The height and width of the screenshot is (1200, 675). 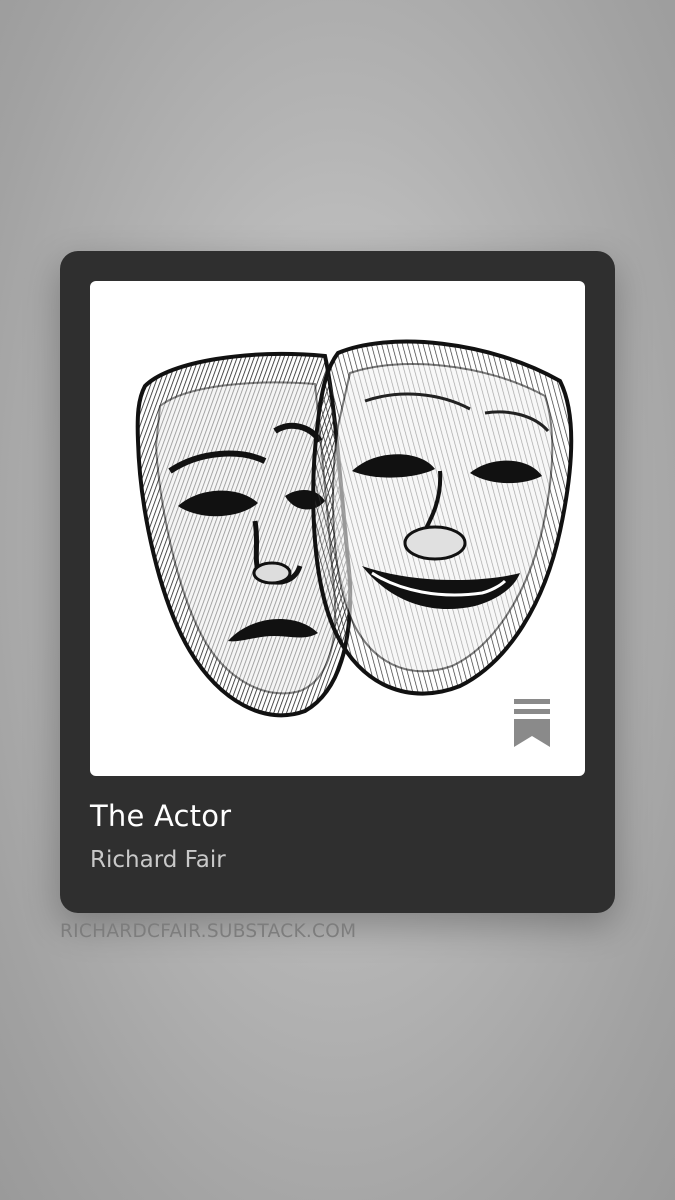 I want to click on site-url: RICHARDCFAIR.SUBSTACK.COM, so click(x=208, y=931).